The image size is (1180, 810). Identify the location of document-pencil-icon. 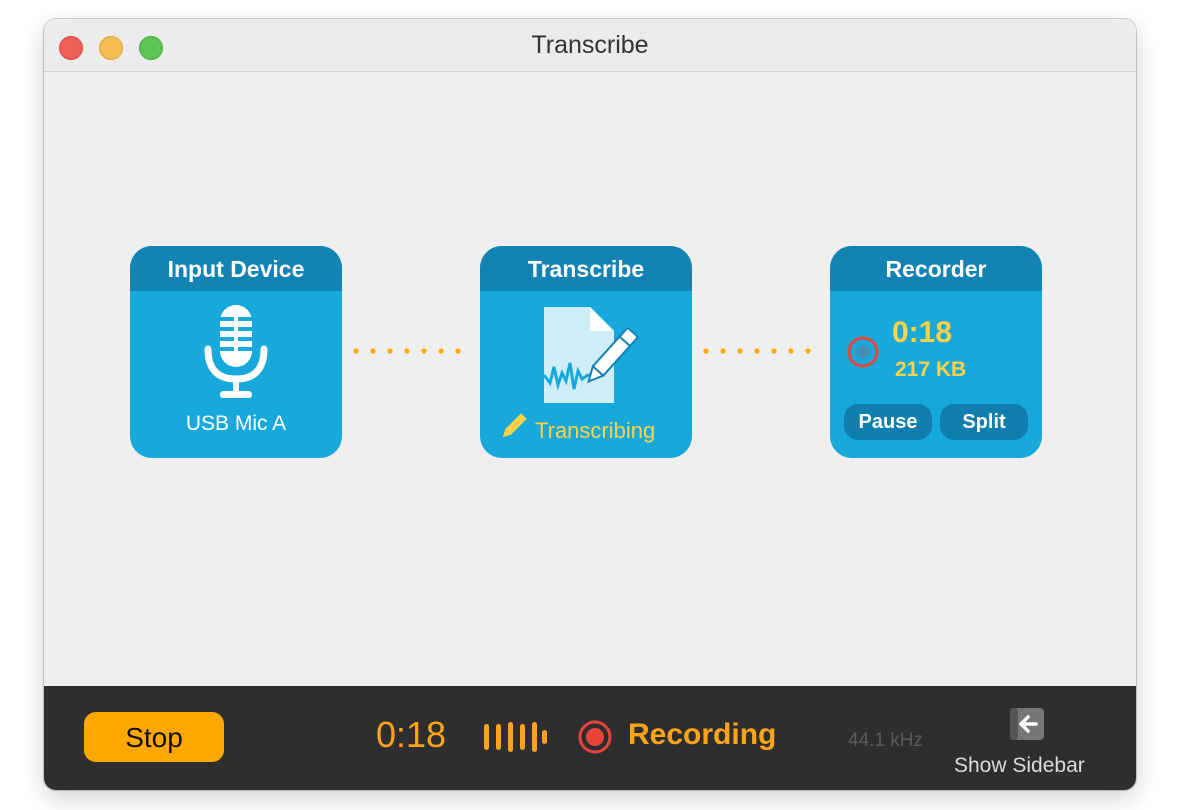
(590, 355).